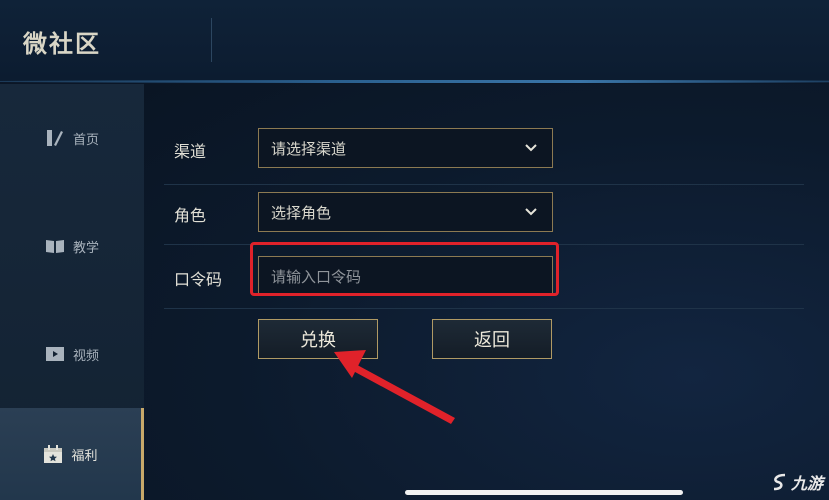  I want to click on gift-calendar-icon, so click(53, 454).